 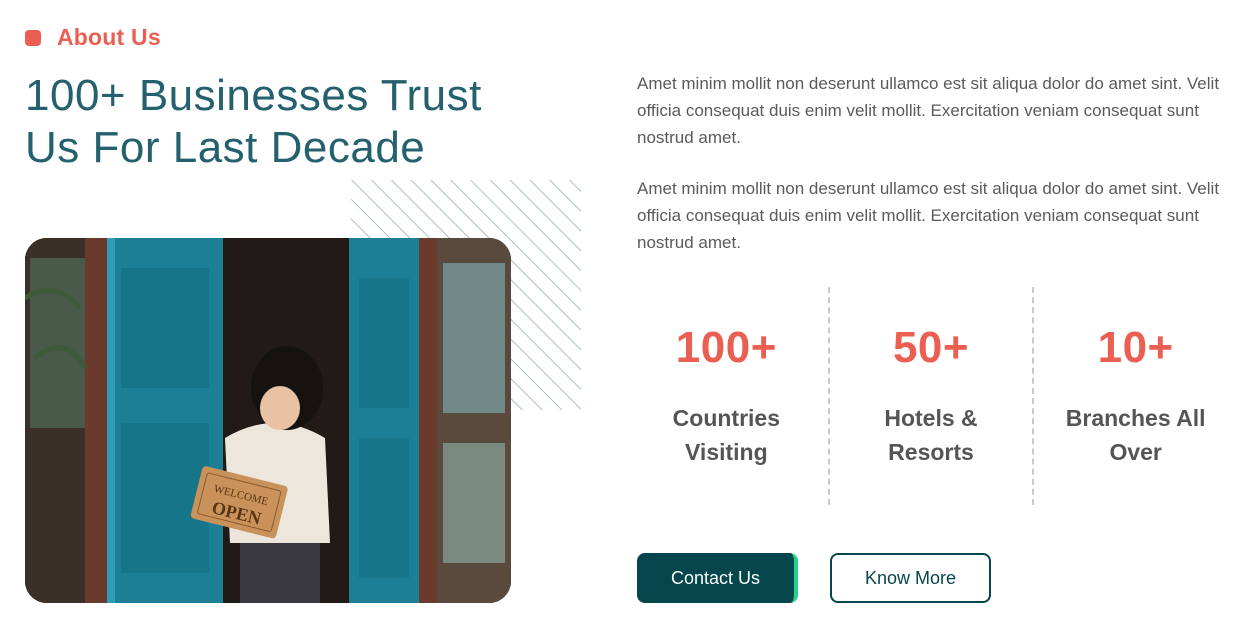 What do you see at coordinates (285, 122) in the screenshot?
I see `page-title: 100+ Businesses Trust Us For Last Decade` at bounding box center [285, 122].